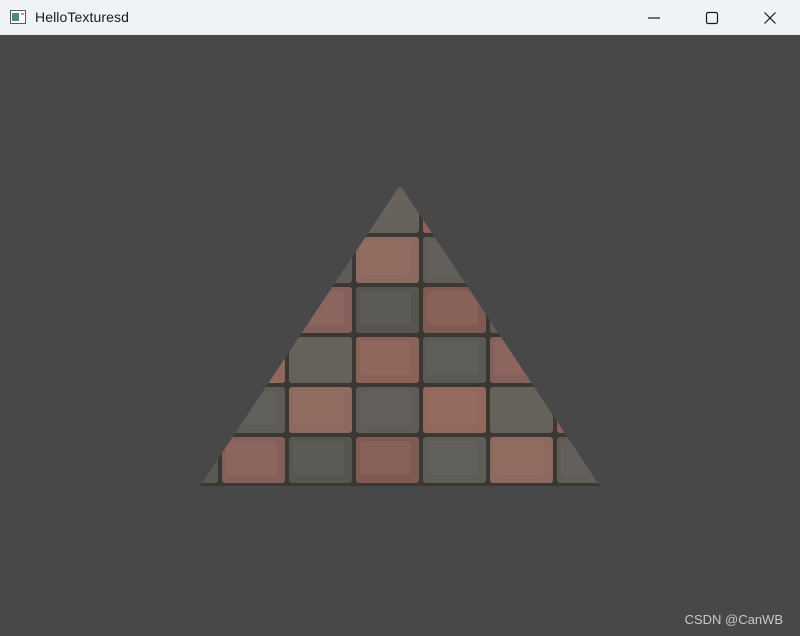 Image resolution: width=800 pixels, height=636 pixels. What do you see at coordinates (18, 17) in the screenshot?
I see `app-window-icon` at bounding box center [18, 17].